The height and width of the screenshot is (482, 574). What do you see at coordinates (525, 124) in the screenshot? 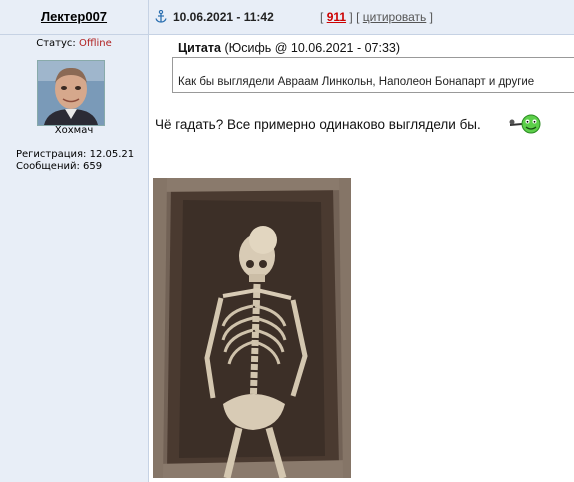
I see `smiley-with-pipe-icon` at bounding box center [525, 124].